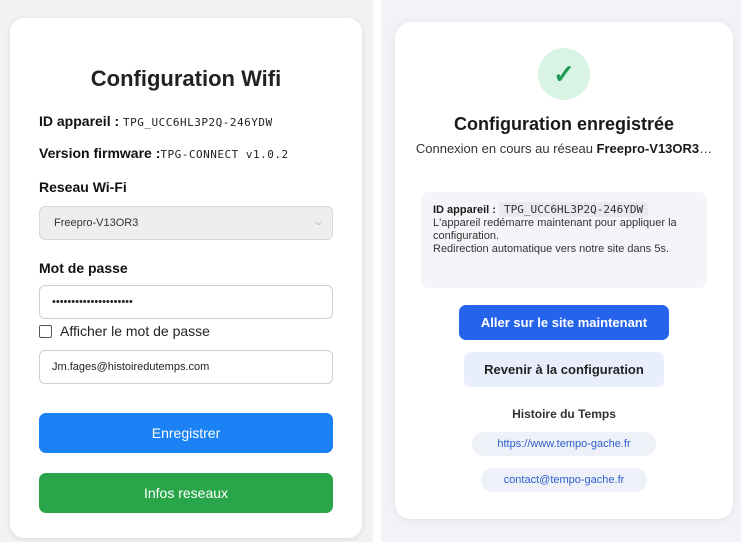  I want to click on info-device-id-label: ID appareil :, so click(464, 210).